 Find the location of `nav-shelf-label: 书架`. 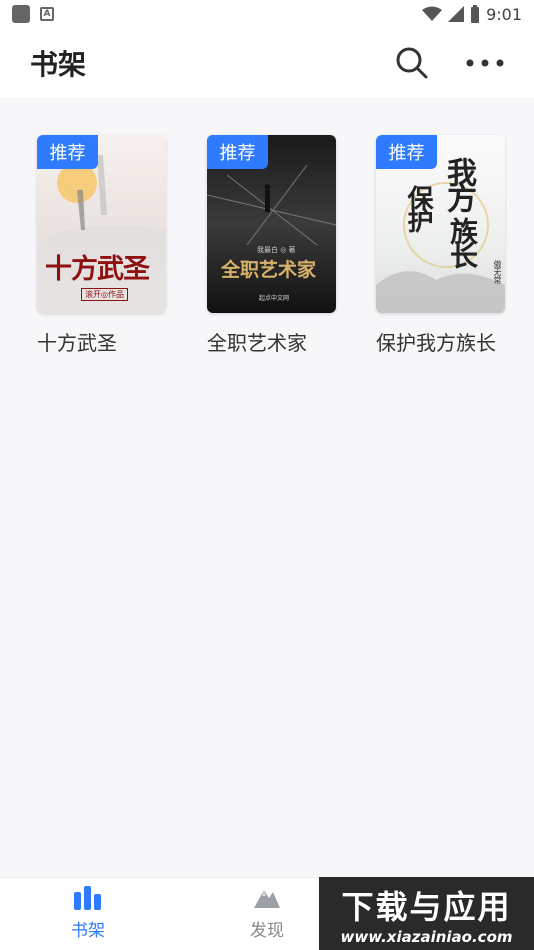

nav-shelf-label: 书架 is located at coordinates (88, 931).